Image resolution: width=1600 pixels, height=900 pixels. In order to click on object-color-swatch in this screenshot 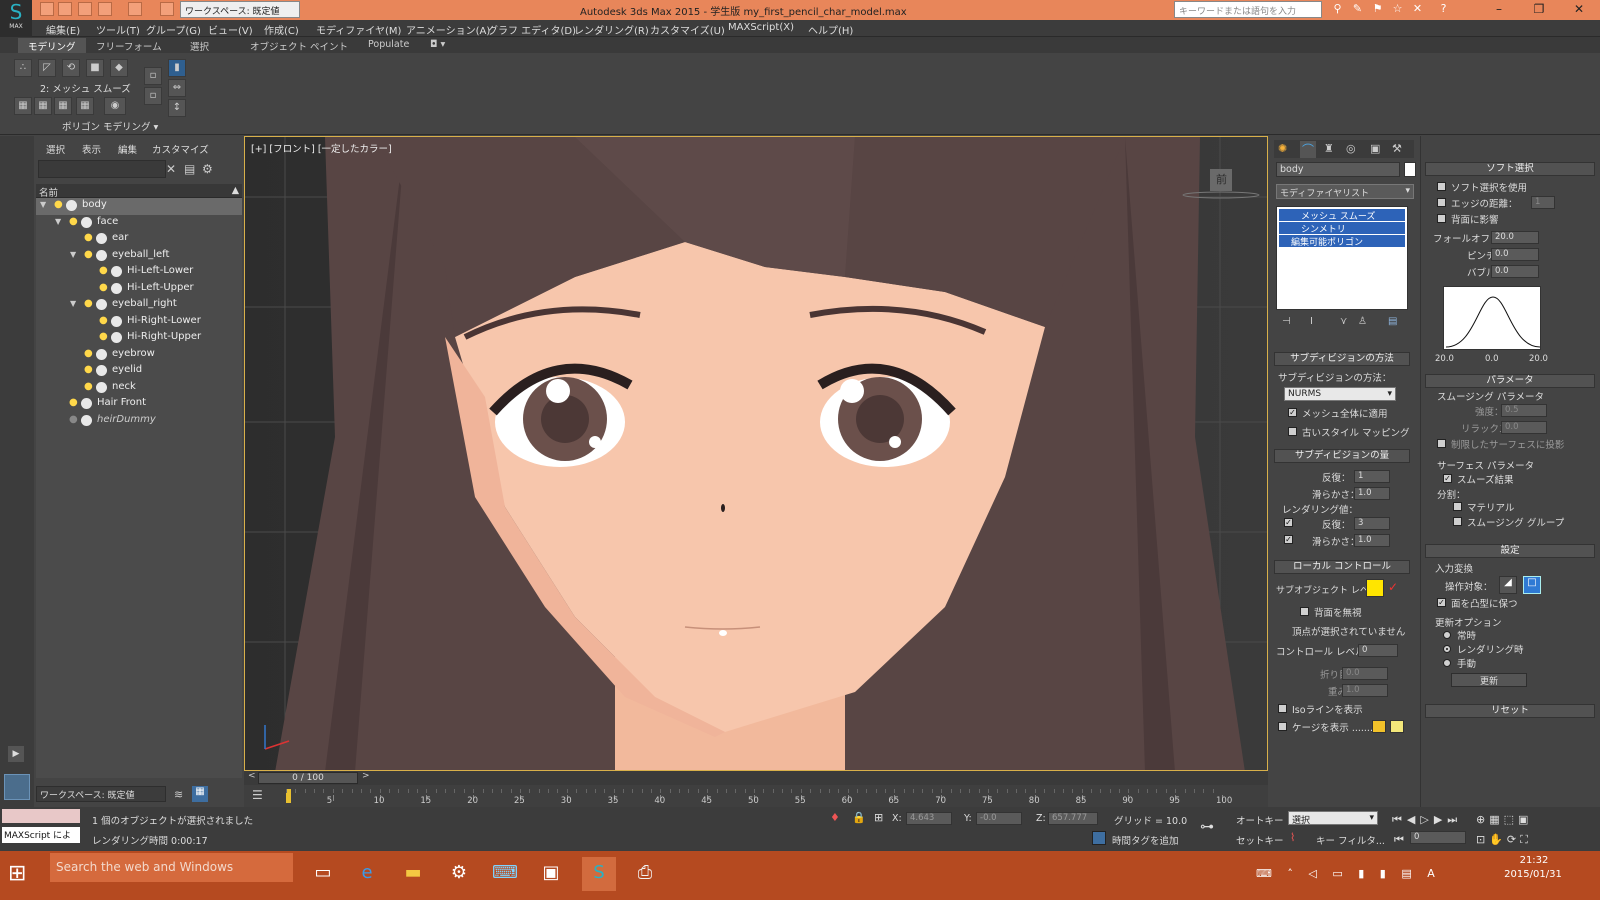, I will do `click(1410, 169)`.